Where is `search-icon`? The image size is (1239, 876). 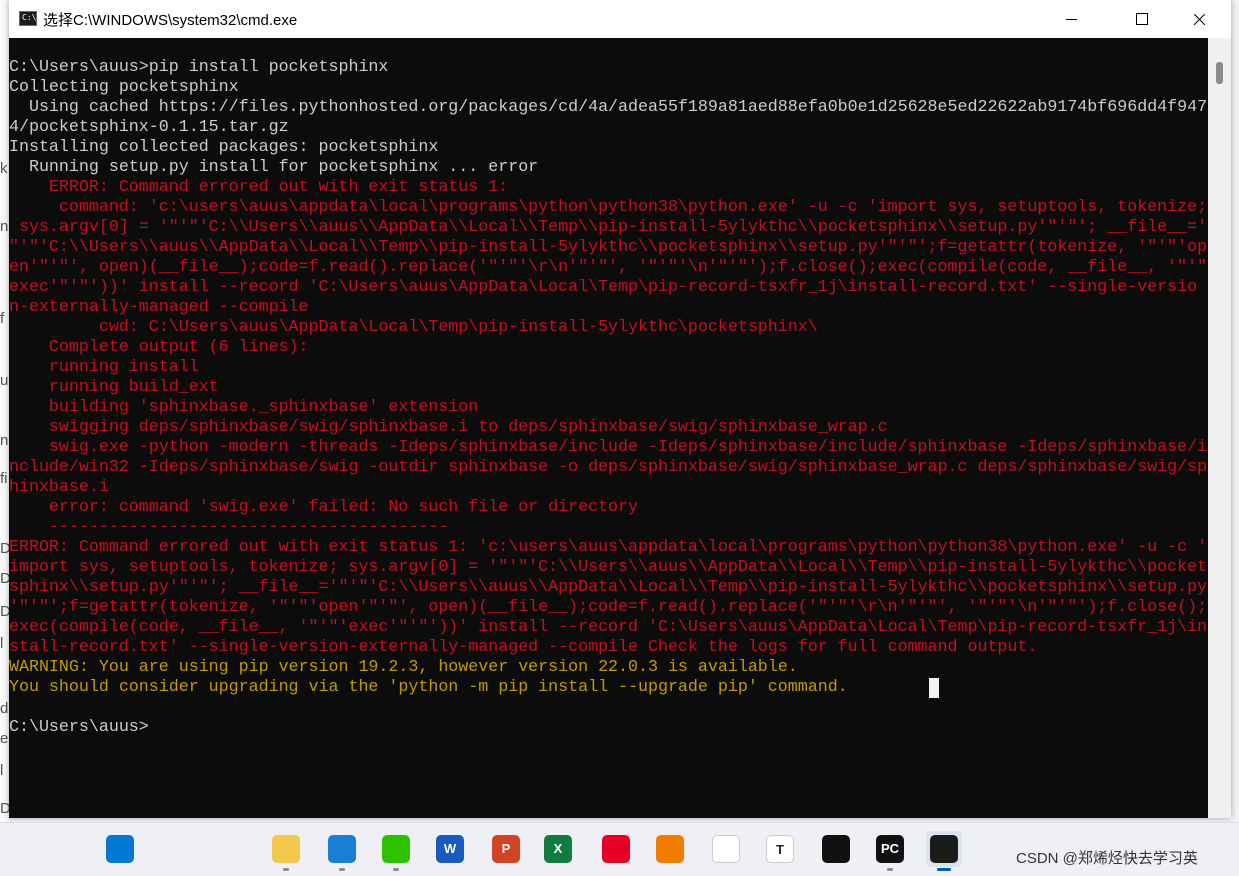 search-icon is located at coordinates (176, 849).